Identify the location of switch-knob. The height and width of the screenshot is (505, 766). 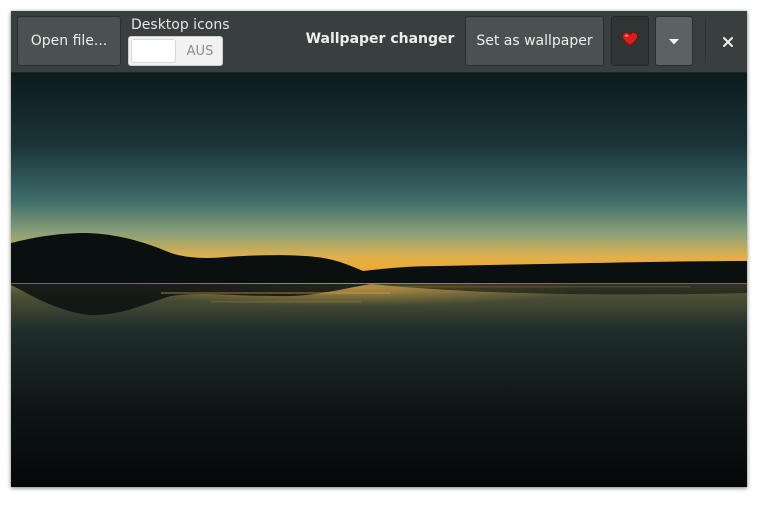
(153, 51).